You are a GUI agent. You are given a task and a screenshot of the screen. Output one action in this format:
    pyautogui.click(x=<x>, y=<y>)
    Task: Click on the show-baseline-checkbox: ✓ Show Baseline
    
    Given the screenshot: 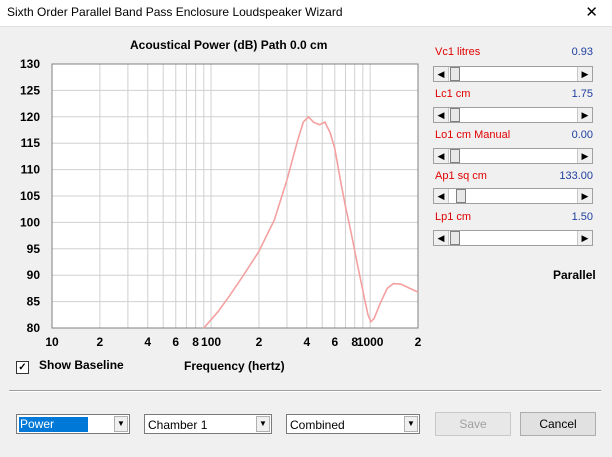 What is the action you would take?
    pyautogui.click(x=70, y=366)
    